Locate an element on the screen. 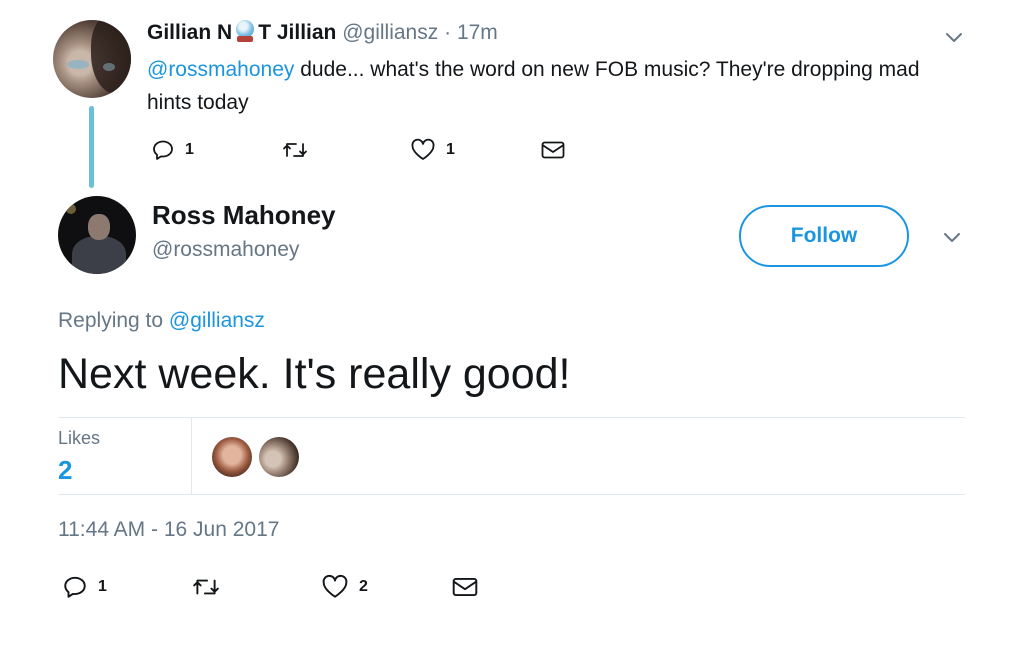 The height and width of the screenshot is (646, 1024). main-reply-button: 1 is located at coordinates (84, 587).